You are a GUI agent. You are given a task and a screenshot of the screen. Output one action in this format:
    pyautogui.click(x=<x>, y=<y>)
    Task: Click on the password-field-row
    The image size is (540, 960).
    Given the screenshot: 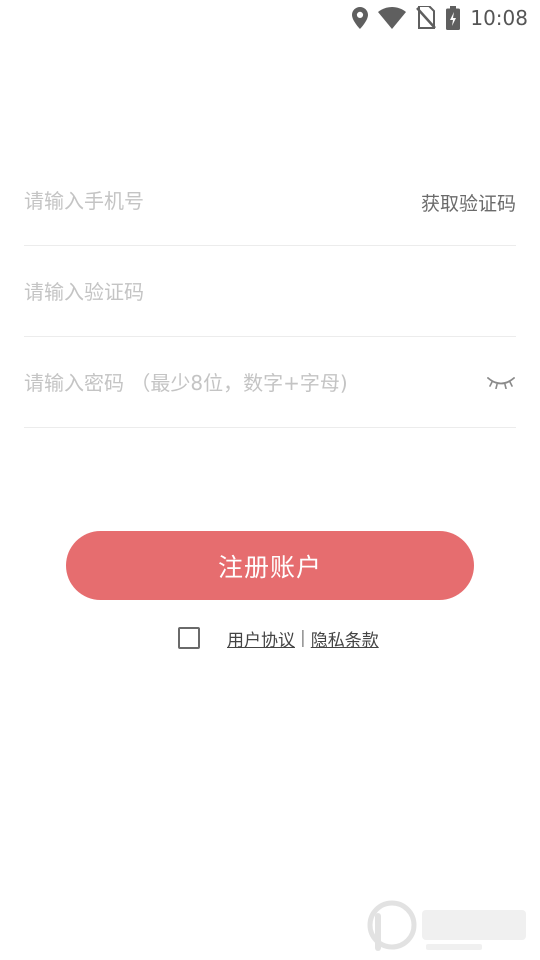 What is the action you would take?
    pyautogui.click(x=270, y=382)
    